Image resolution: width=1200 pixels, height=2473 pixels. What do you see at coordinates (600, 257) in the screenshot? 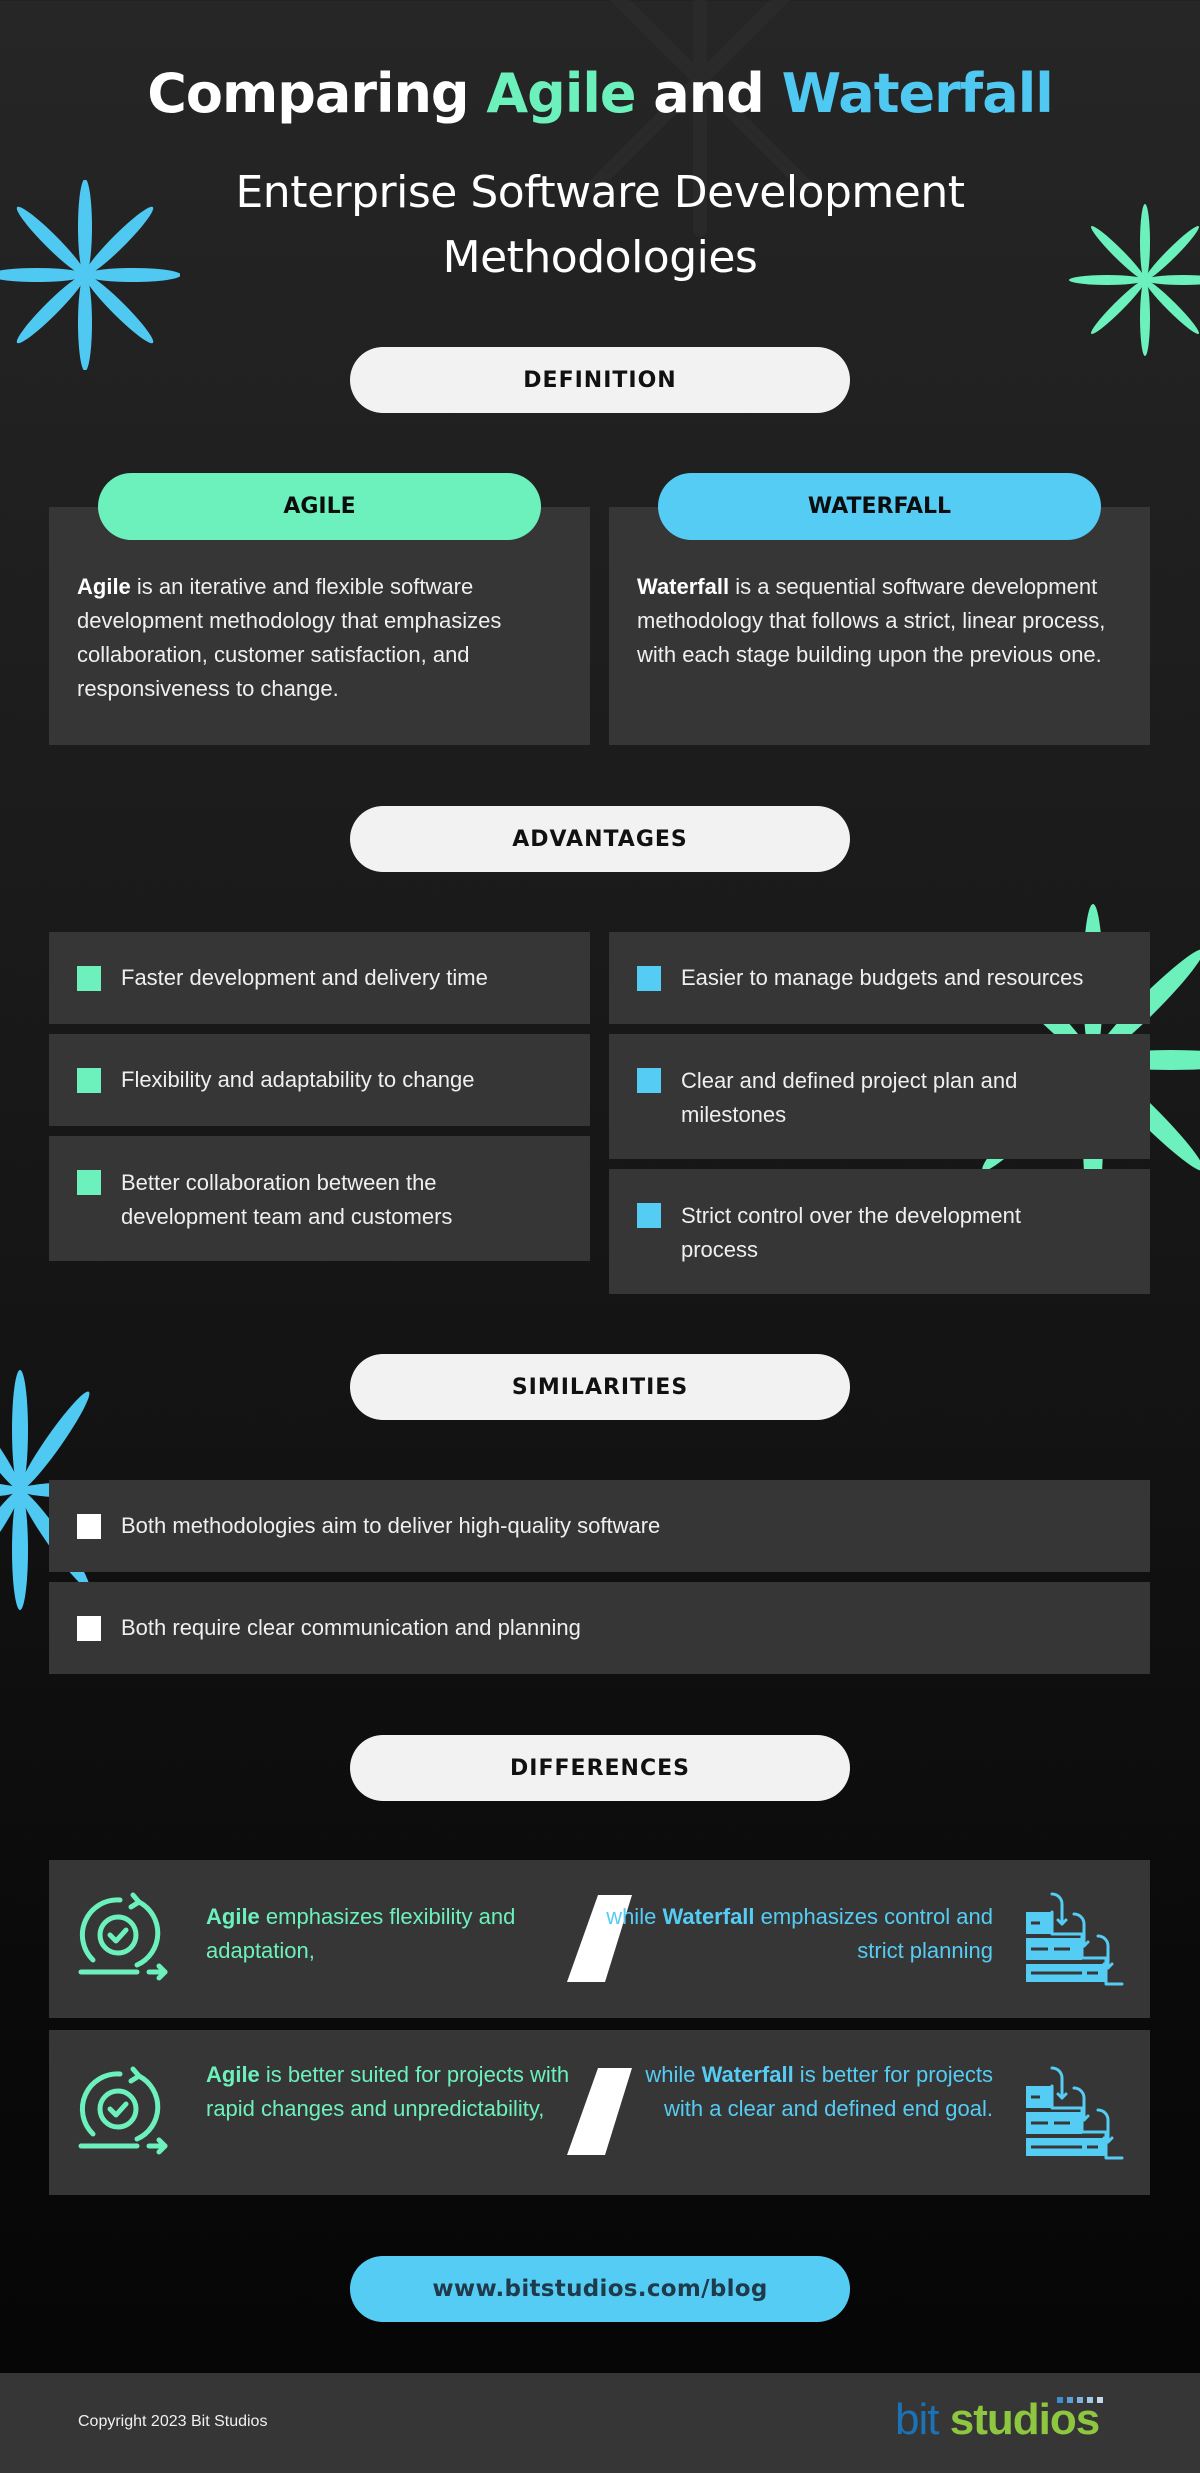
I see `subtitle-line-2: Methodologies` at bounding box center [600, 257].